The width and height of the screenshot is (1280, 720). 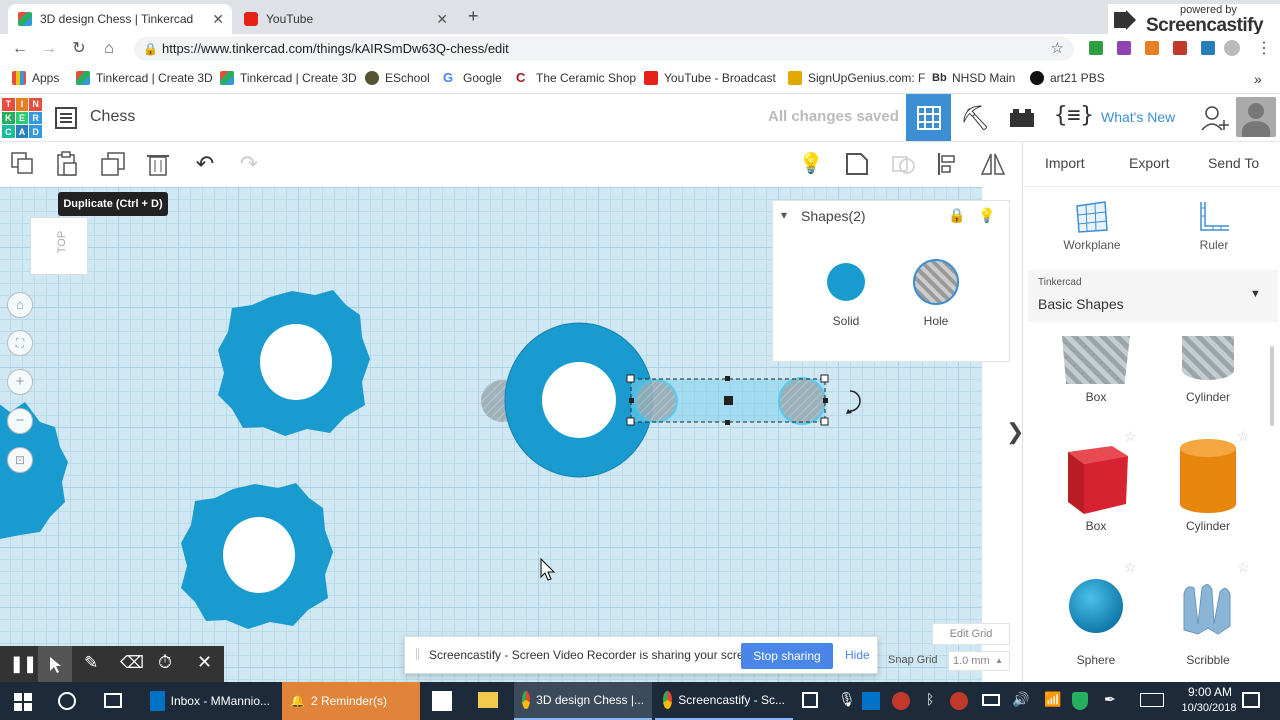 What do you see at coordinates (928, 117) in the screenshot?
I see `3d-view-button` at bounding box center [928, 117].